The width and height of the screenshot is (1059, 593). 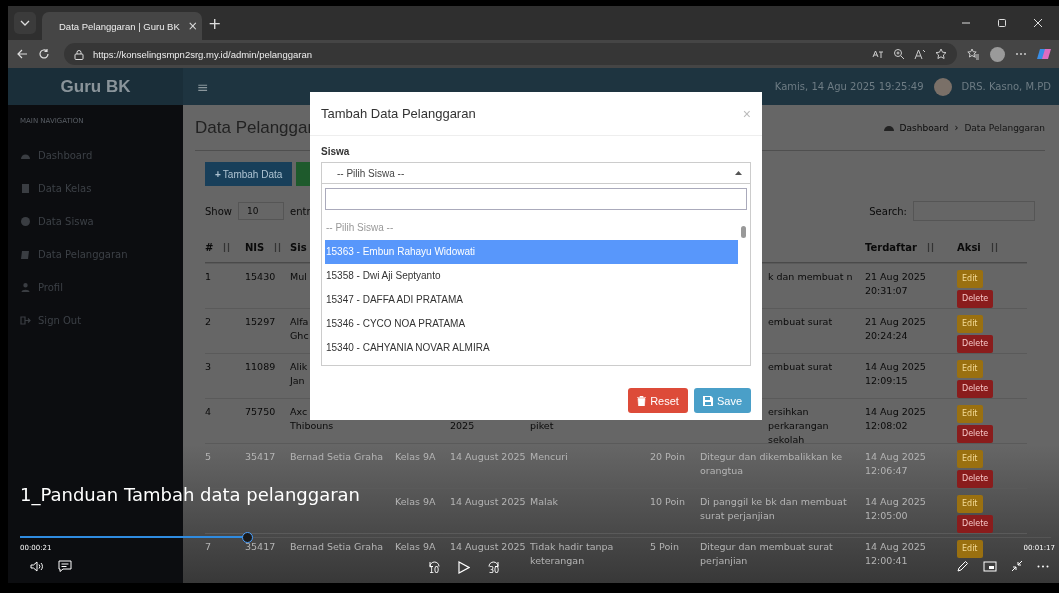 I want to click on dropdown-option: 15346 - CYCO NOA PRATAMA, so click(x=531, y=324).